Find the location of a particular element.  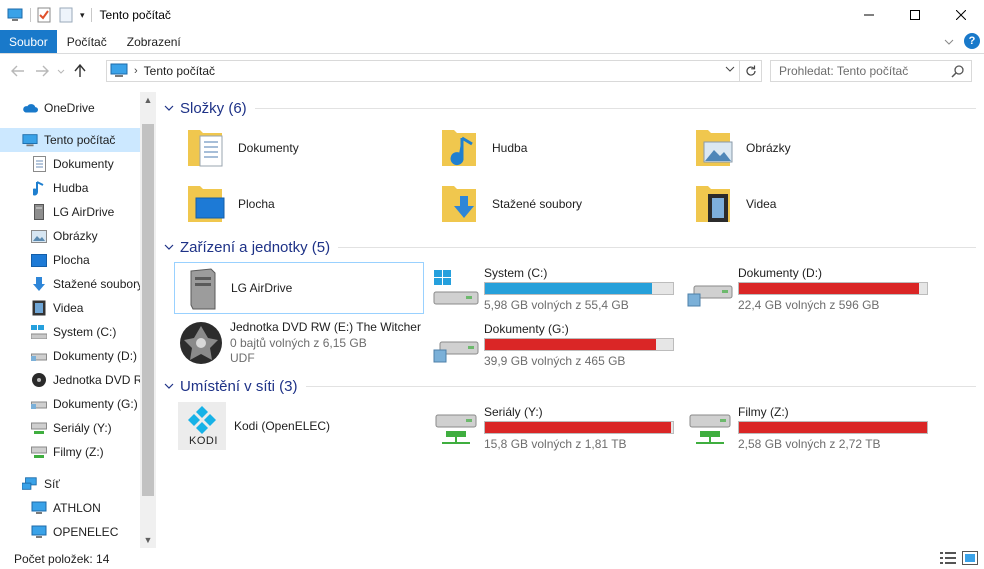

network-tile-filmy-z: Filmy (Z:) 2,58 GB volných z 2,72 TB is located at coordinates (811, 428).